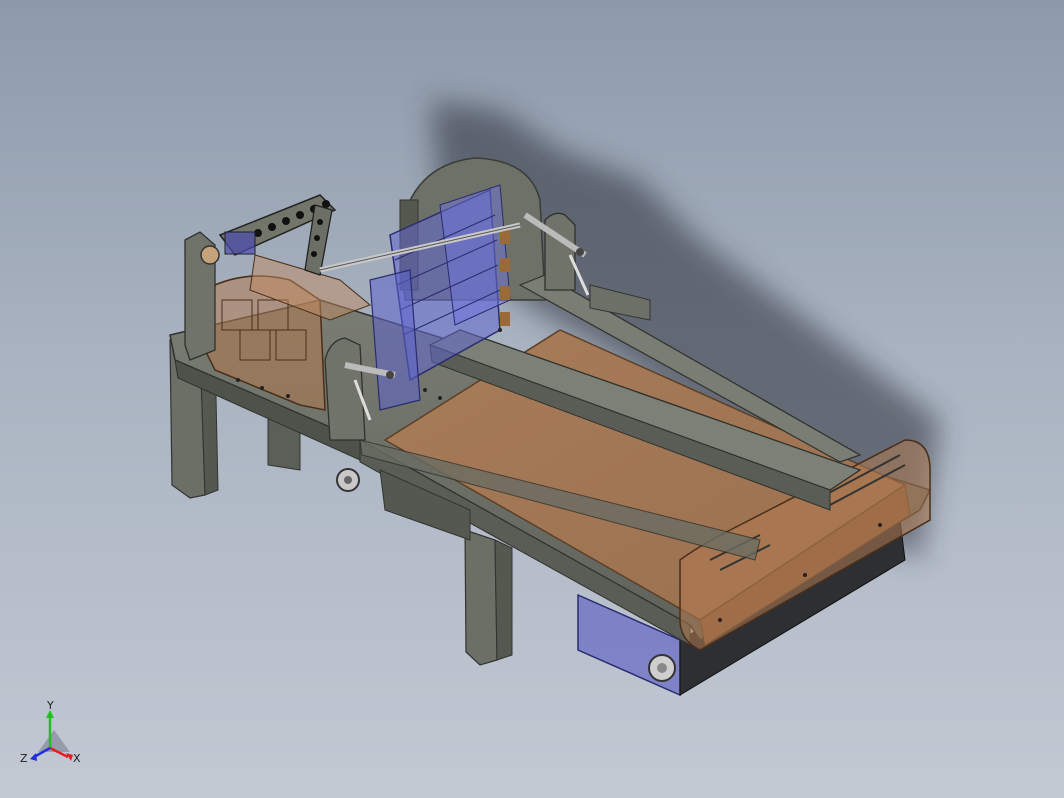 This screenshot has height=798, width=1064. What do you see at coordinates (488, 597) in the screenshot?
I see `right-legs` at bounding box center [488, 597].